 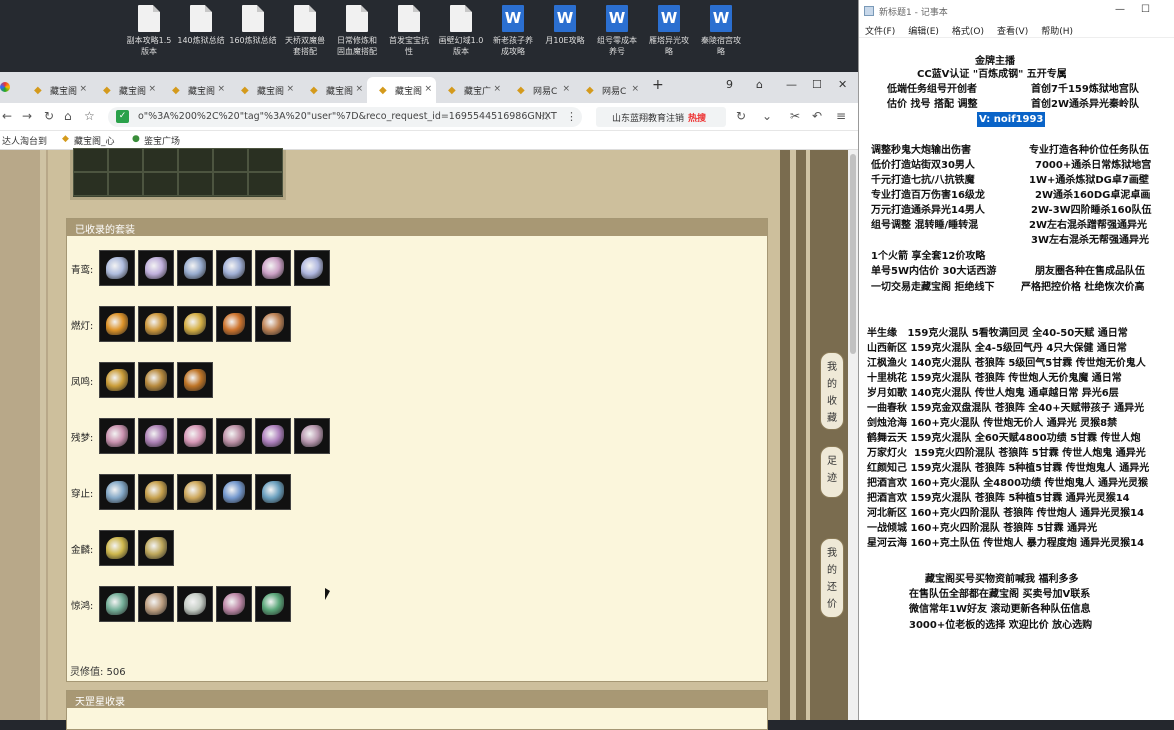 I want to click on scissors-icon: ✂, so click(x=795, y=116).